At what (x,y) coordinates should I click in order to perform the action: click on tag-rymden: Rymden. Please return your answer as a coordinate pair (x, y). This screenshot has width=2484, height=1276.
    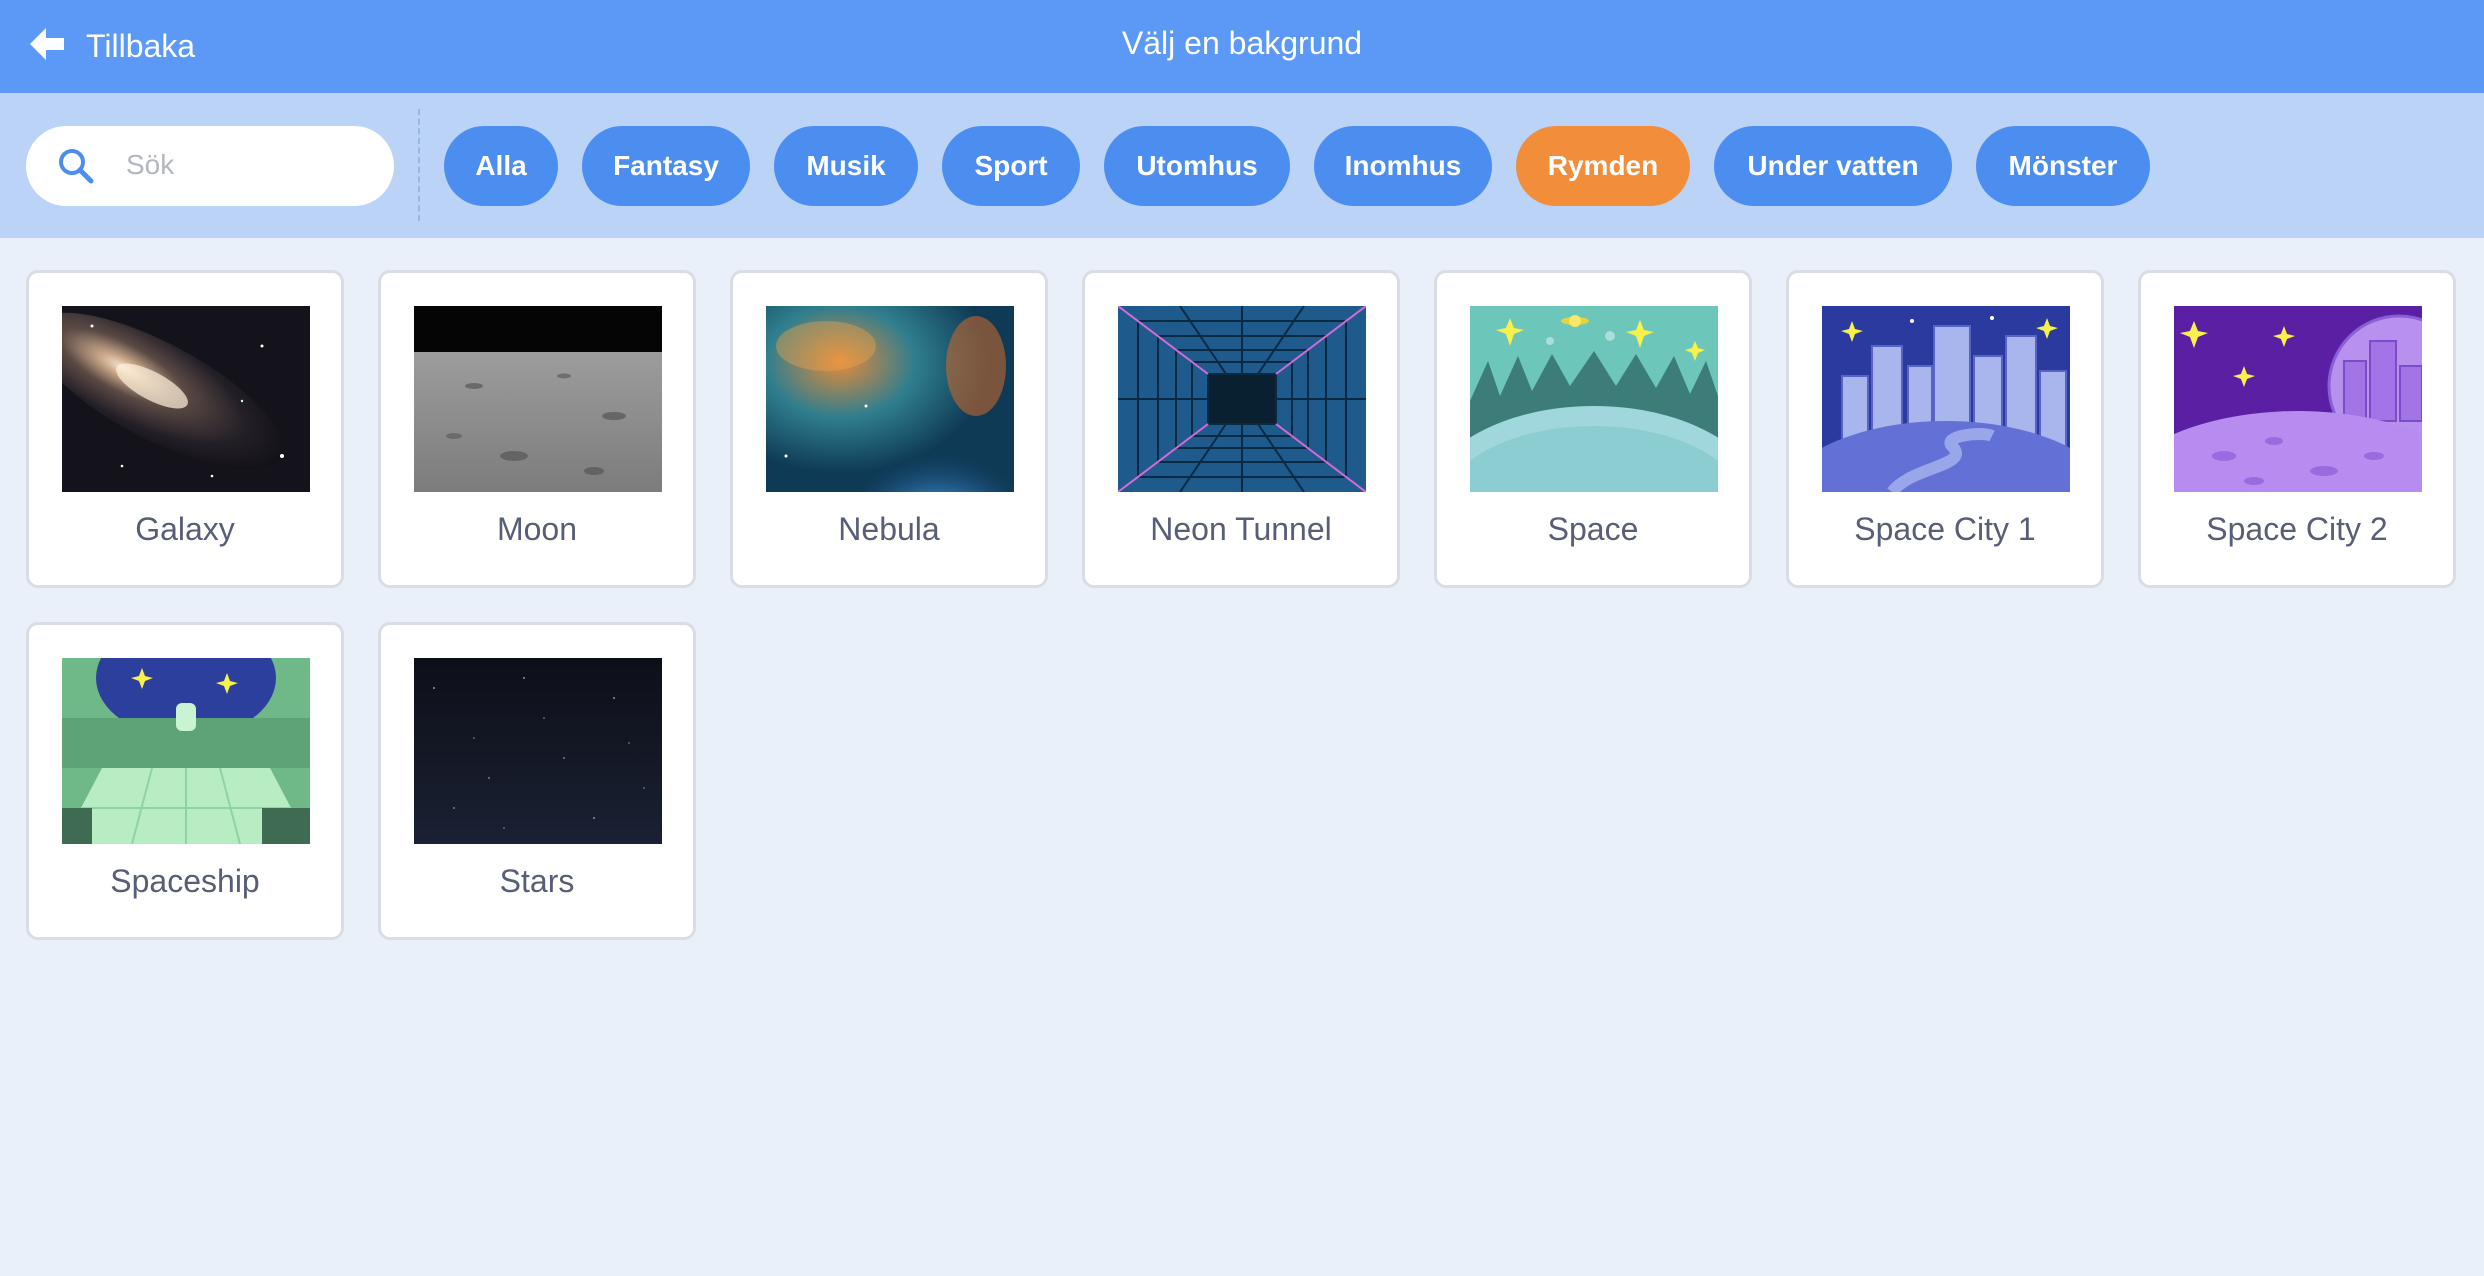
    Looking at the image, I should click on (1603, 166).